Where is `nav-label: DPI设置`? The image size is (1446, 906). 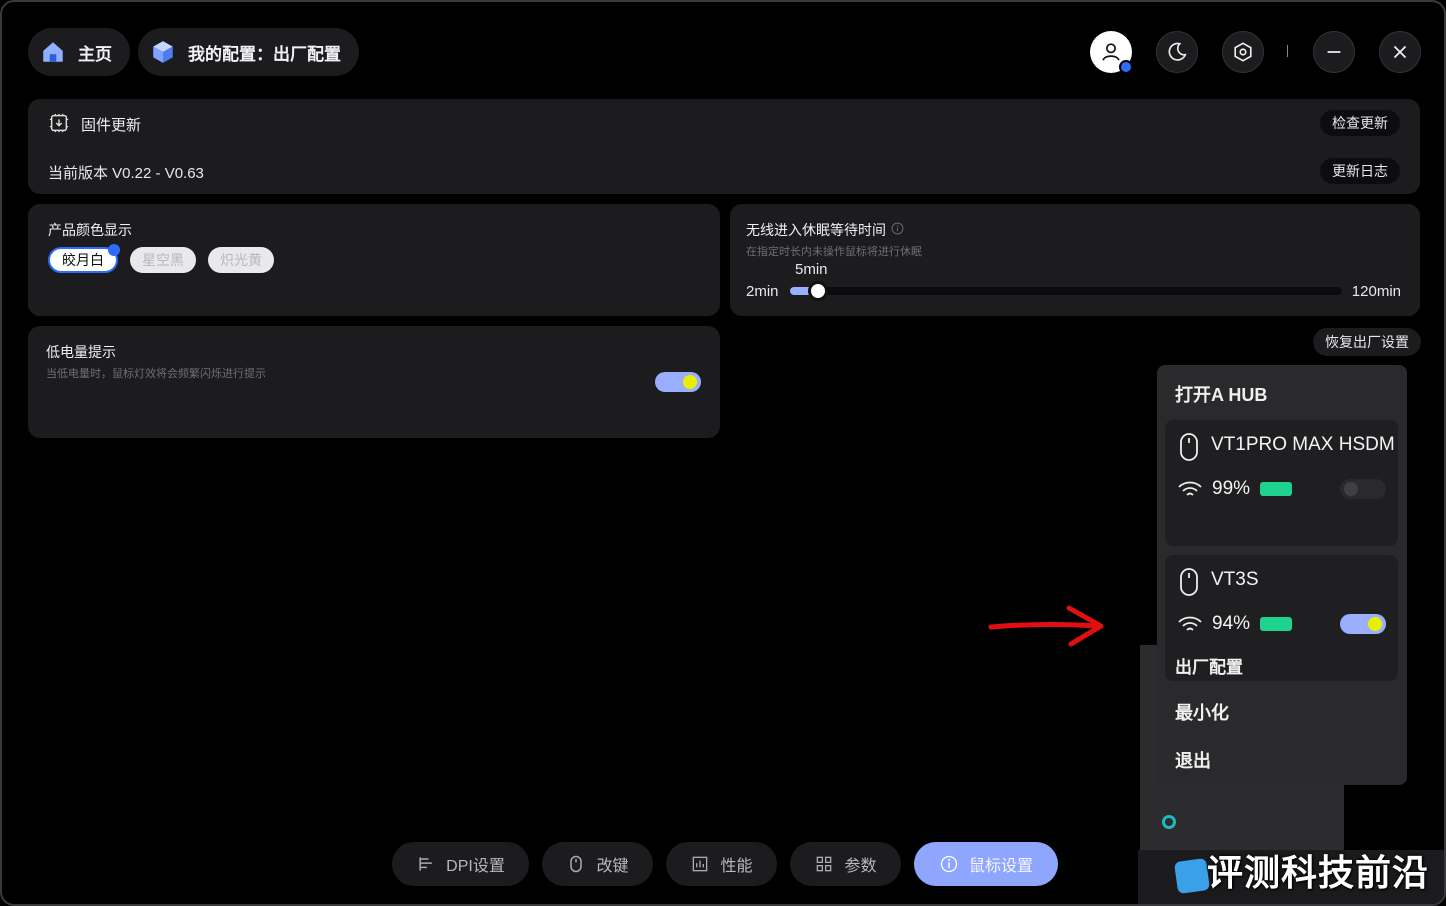
nav-label: DPI设置 is located at coordinates (475, 866).